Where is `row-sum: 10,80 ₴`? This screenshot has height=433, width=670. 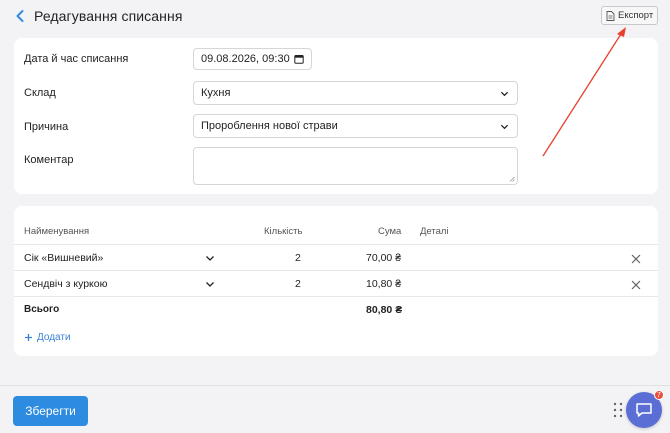
row-sum: 10,80 ₴ is located at coordinates (384, 284).